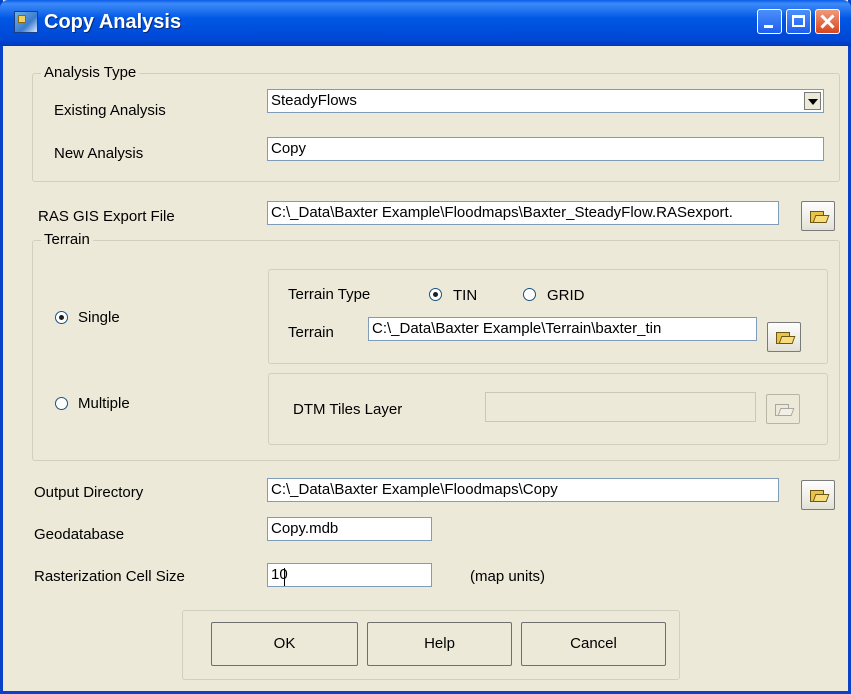  I want to click on close-icon, so click(827, 21).